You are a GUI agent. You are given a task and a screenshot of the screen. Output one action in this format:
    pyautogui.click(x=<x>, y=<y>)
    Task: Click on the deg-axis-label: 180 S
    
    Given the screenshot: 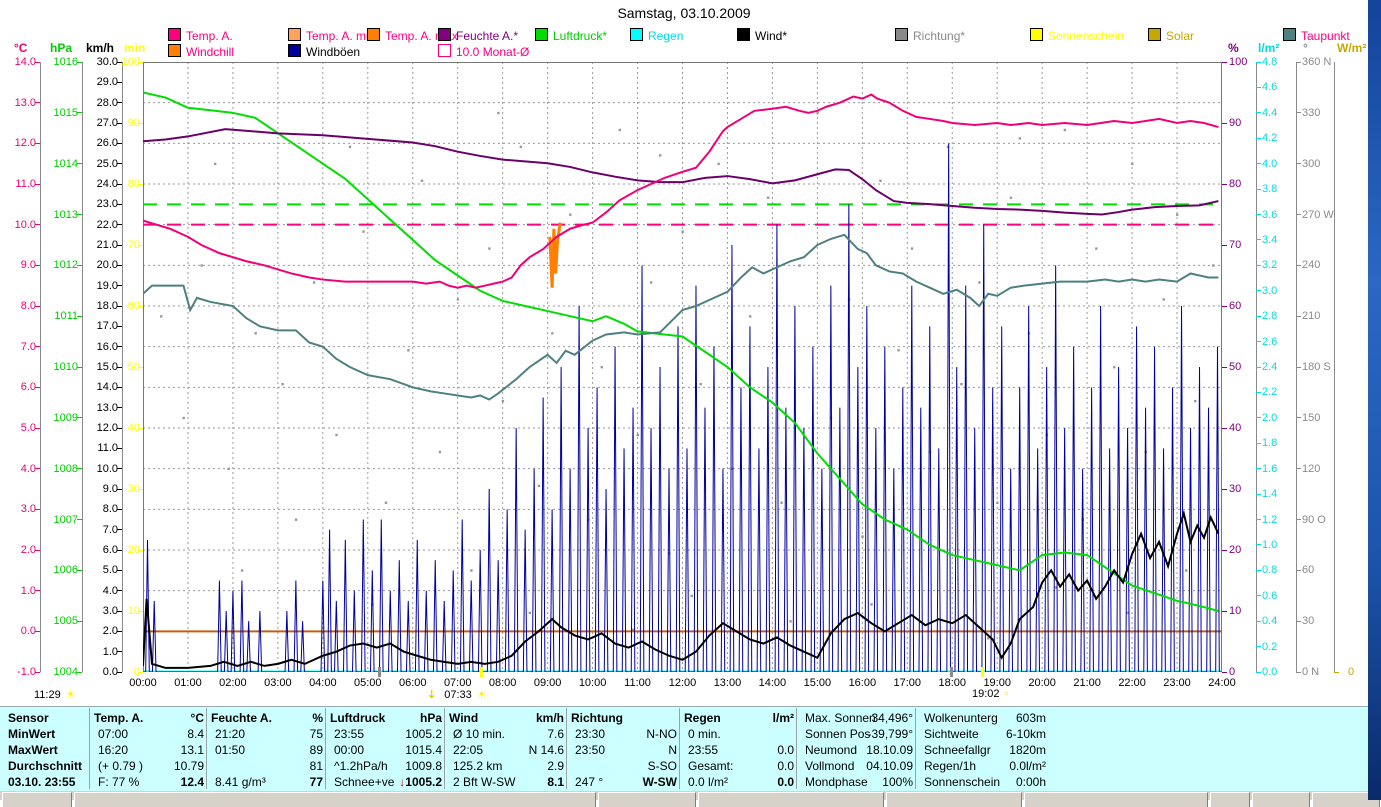 What is the action you would take?
    pyautogui.click(x=1316, y=367)
    